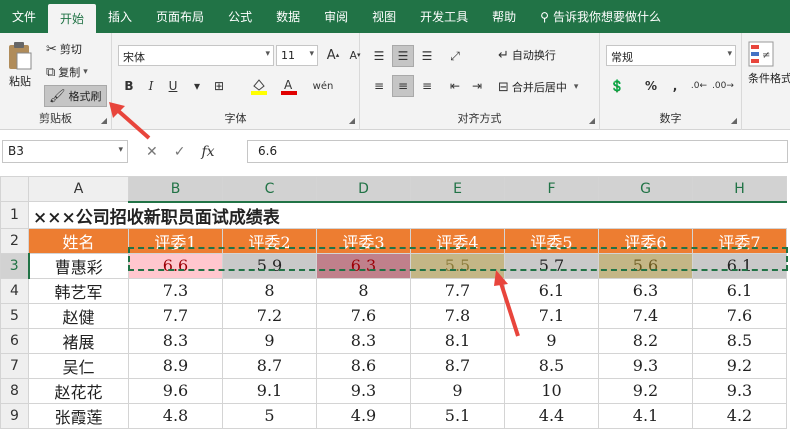 Image resolution: width=790 pixels, height=429 pixels. What do you see at coordinates (336, 16) in the screenshot?
I see `tab-review: 审阅` at bounding box center [336, 16].